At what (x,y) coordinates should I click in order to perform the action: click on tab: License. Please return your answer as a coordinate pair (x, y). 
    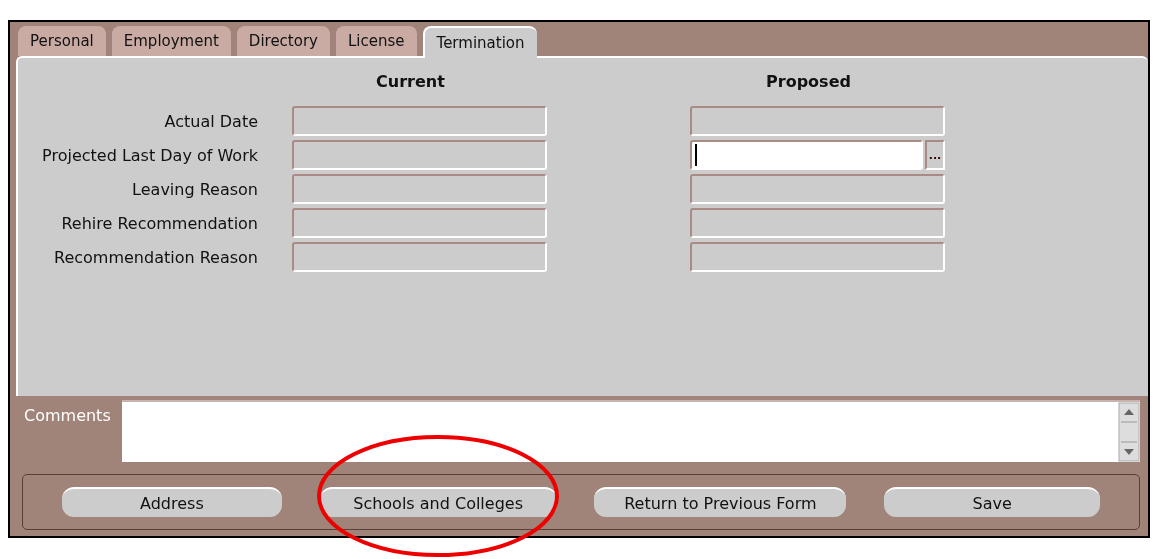
    Looking at the image, I should click on (376, 41).